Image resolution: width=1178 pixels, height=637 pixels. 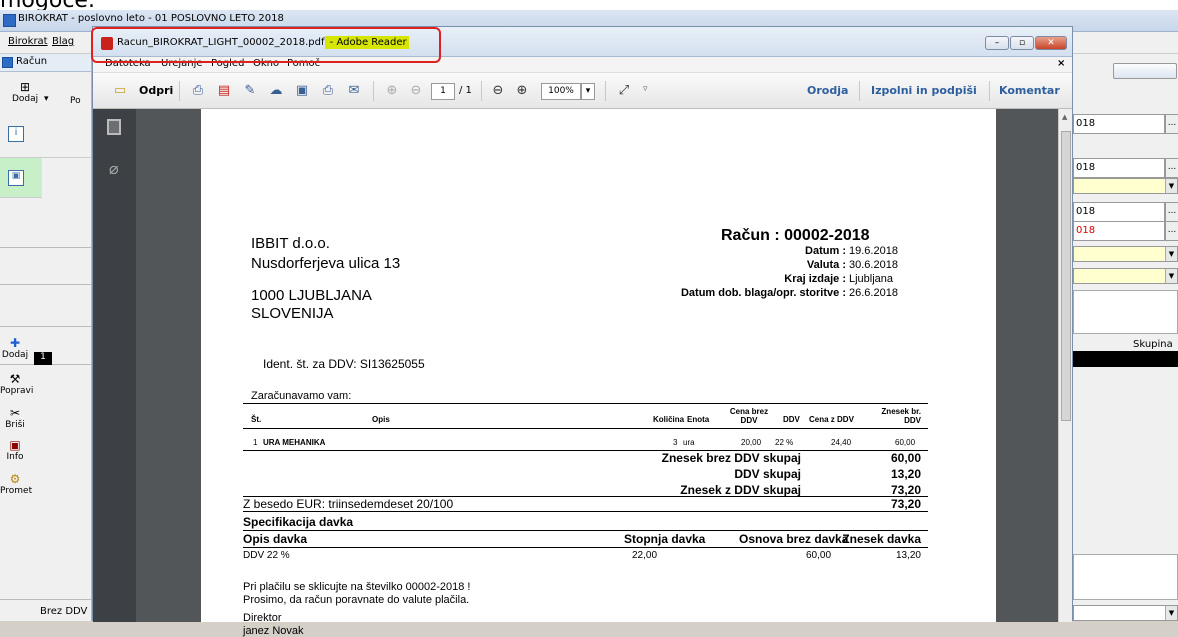 What do you see at coordinates (298, 522) in the screenshot?
I see `tax-spec-title: Specifikacija davka` at bounding box center [298, 522].